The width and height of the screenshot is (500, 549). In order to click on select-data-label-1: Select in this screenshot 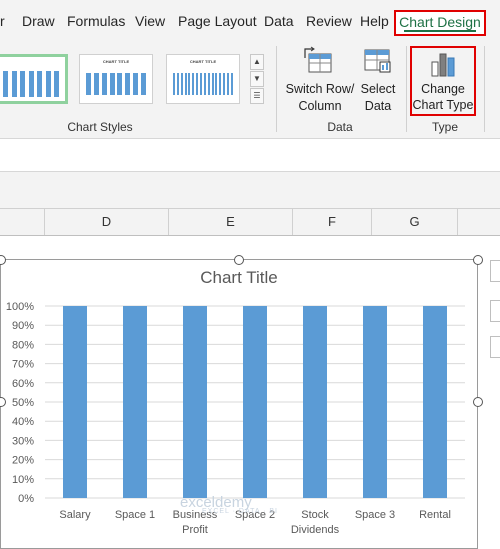, I will do `click(378, 89)`.